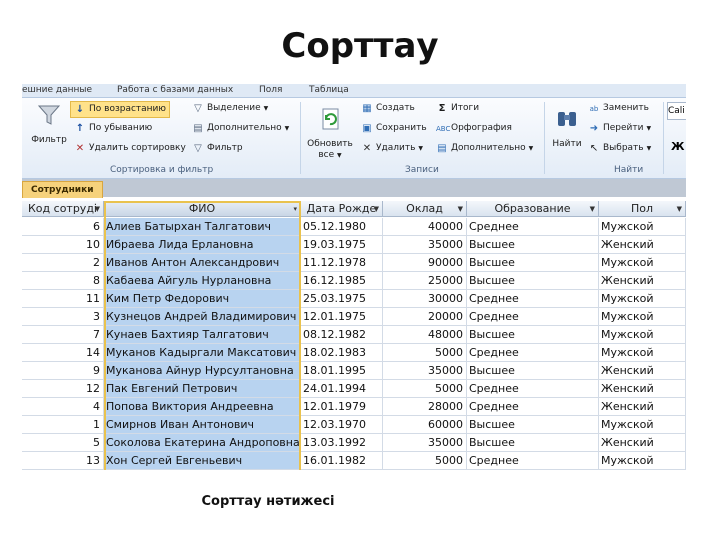 This screenshot has height=540, width=720. What do you see at coordinates (342, 353) in the screenshot?
I see `cell-birthdate: 18.02.1983` at bounding box center [342, 353].